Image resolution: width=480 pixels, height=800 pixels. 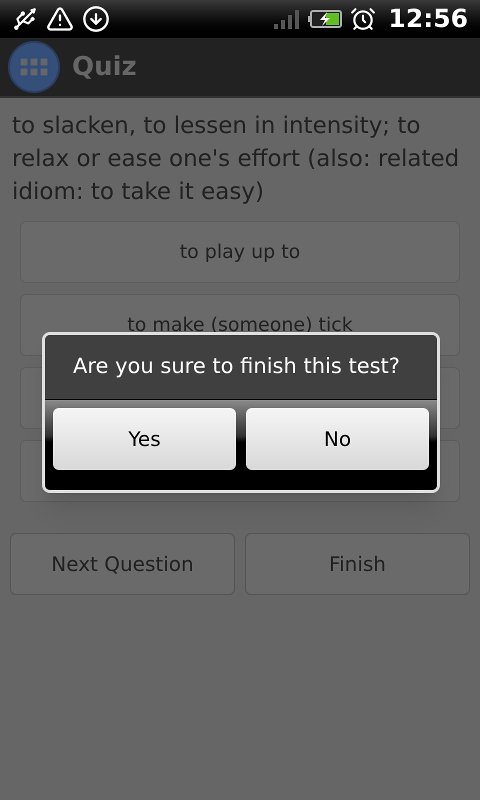 I want to click on screen-title: Quiz, so click(x=104, y=67).